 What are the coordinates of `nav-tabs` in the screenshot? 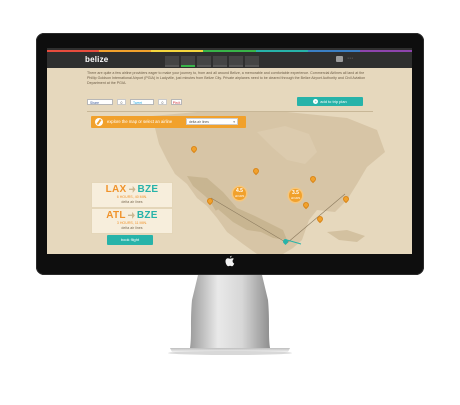 It's located at (212, 61).